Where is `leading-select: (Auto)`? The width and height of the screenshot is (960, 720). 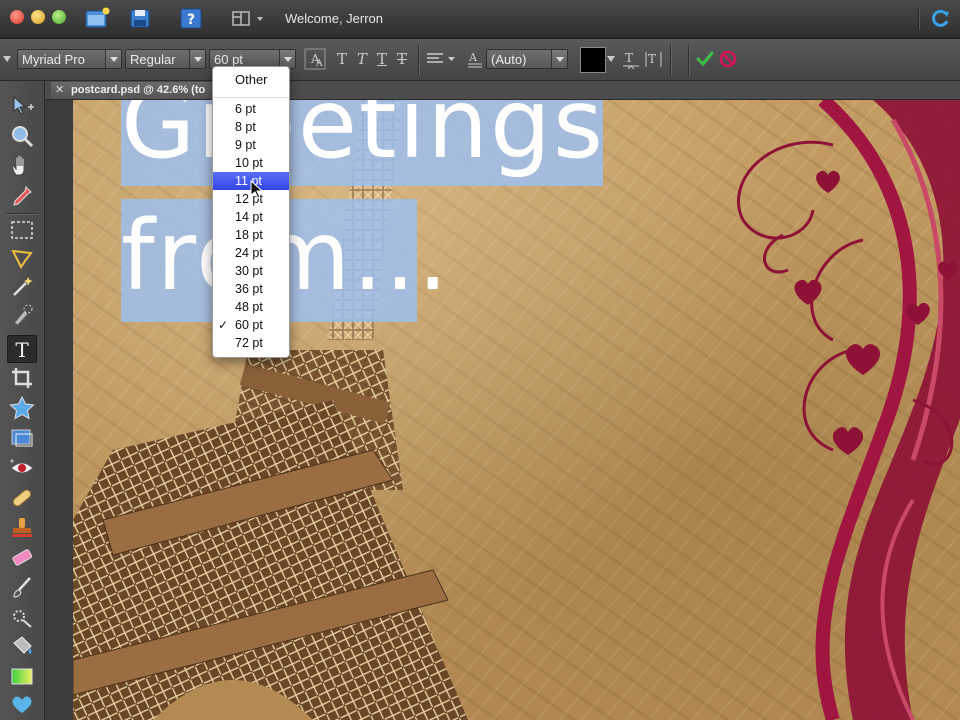
leading-select: (Auto) is located at coordinates (527, 59).